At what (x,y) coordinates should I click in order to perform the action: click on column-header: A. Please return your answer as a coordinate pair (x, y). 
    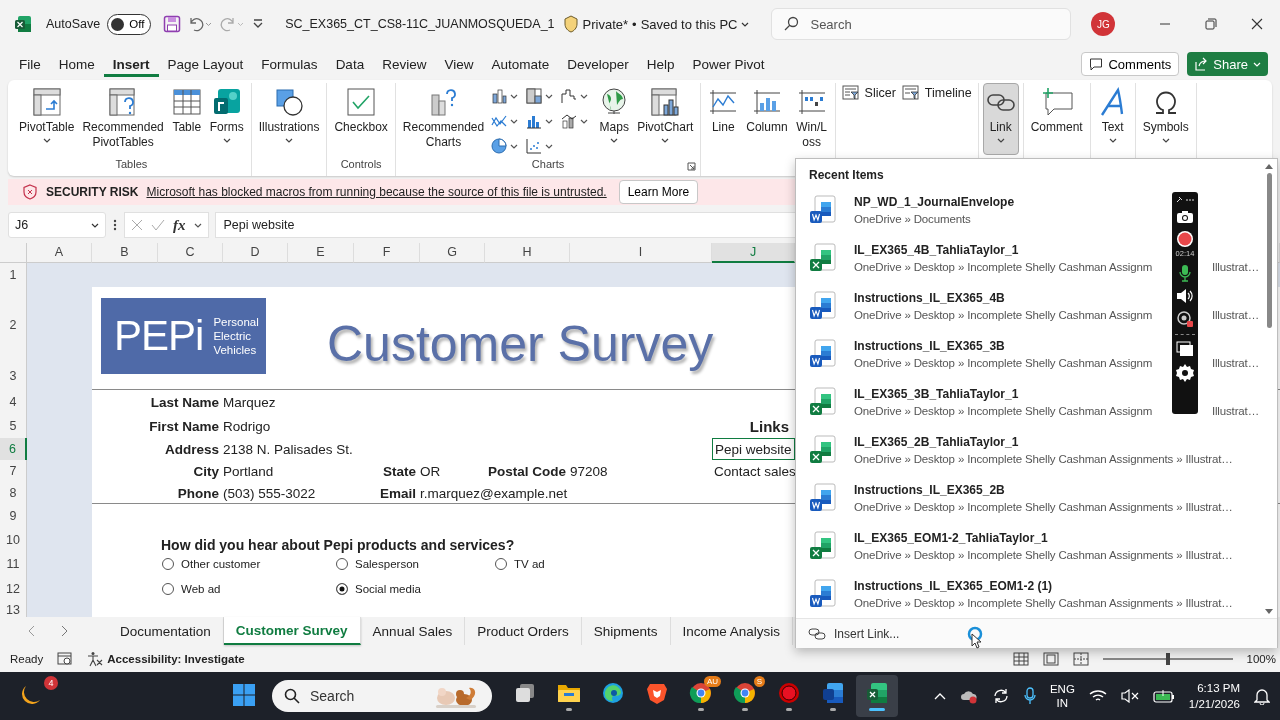
    Looking at the image, I should click on (59, 253).